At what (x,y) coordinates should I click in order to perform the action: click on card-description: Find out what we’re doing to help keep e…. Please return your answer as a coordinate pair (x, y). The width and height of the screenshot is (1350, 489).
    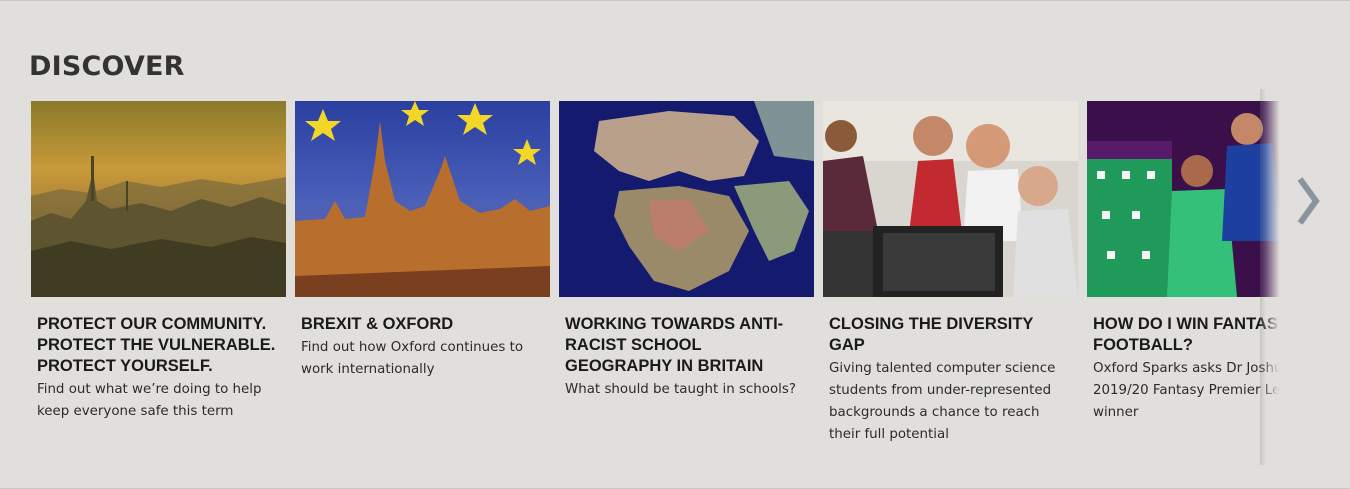
    Looking at the image, I should click on (149, 400).